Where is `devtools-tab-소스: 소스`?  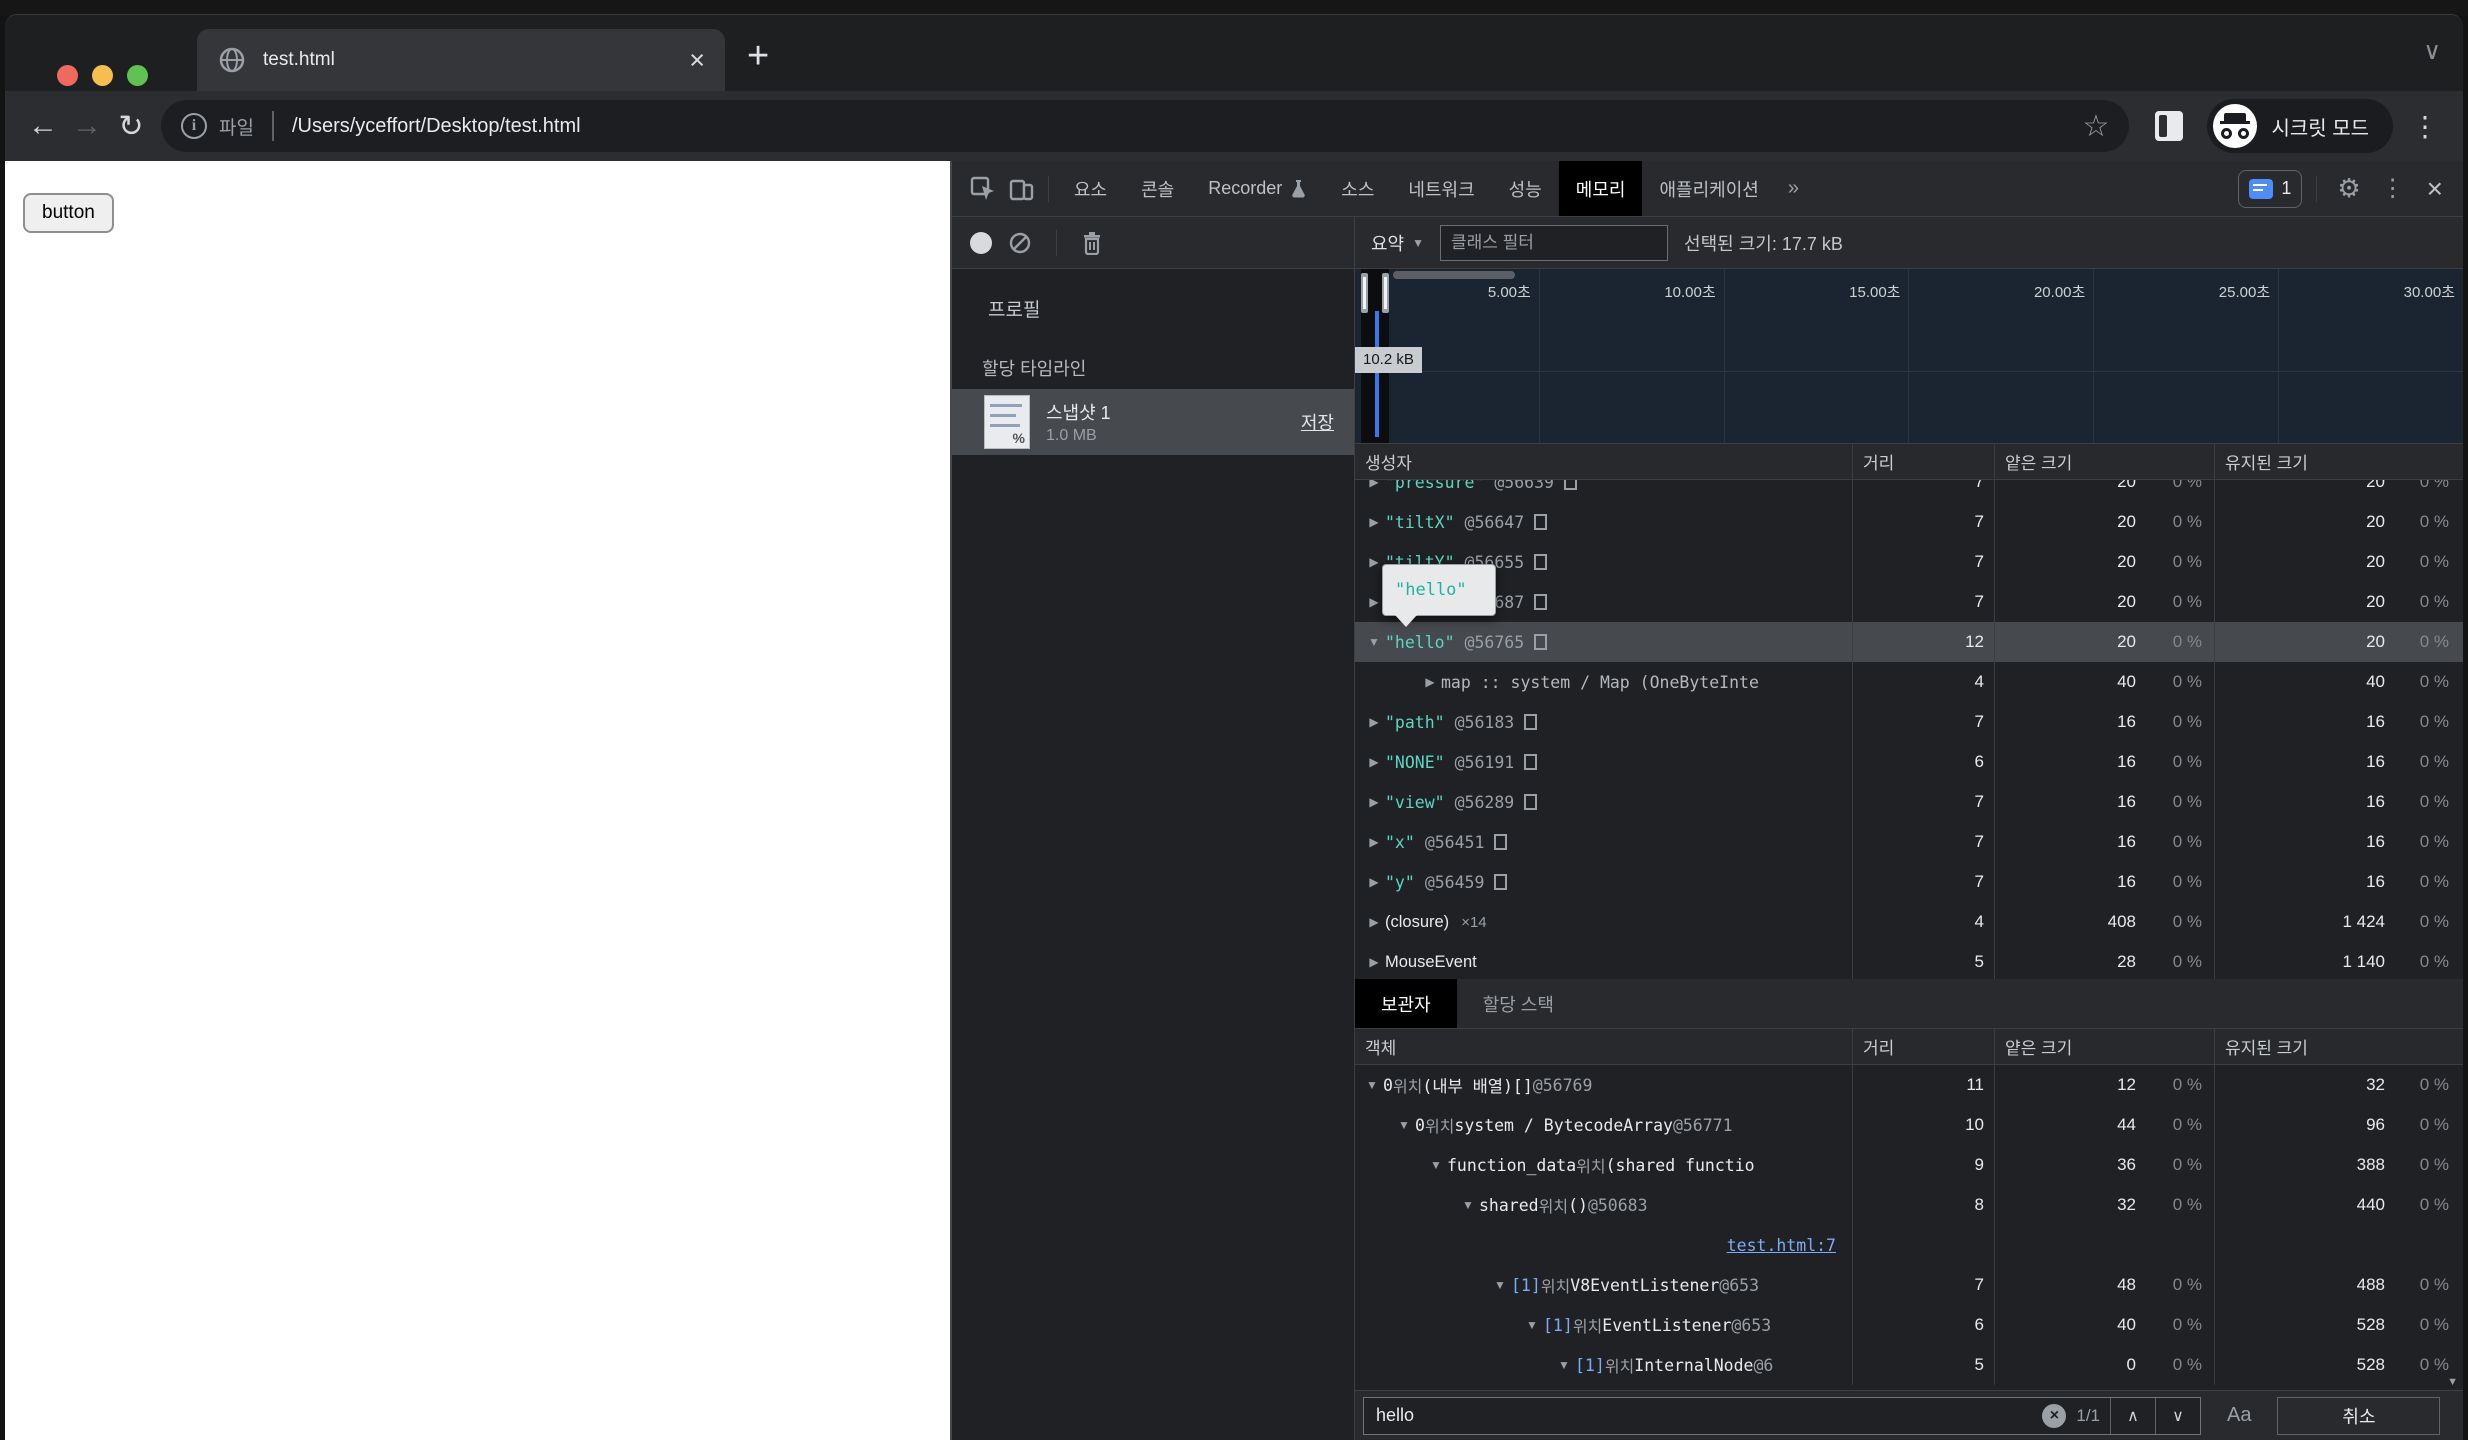
devtools-tab-소스: 소스 is located at coordinates (1357, 188).